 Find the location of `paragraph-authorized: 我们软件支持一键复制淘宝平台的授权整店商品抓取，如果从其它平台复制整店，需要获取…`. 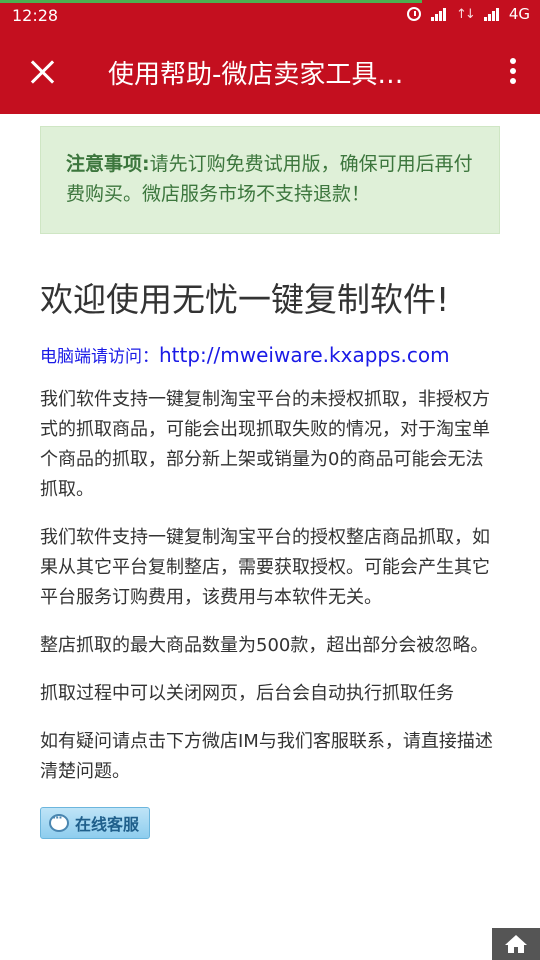

paragraph-authorized: 我们软件支持一键复制淘宝平台的授权整店商品抓取，如果从其它平台复制整店，需要获取… is located at coordinates (265, 567).